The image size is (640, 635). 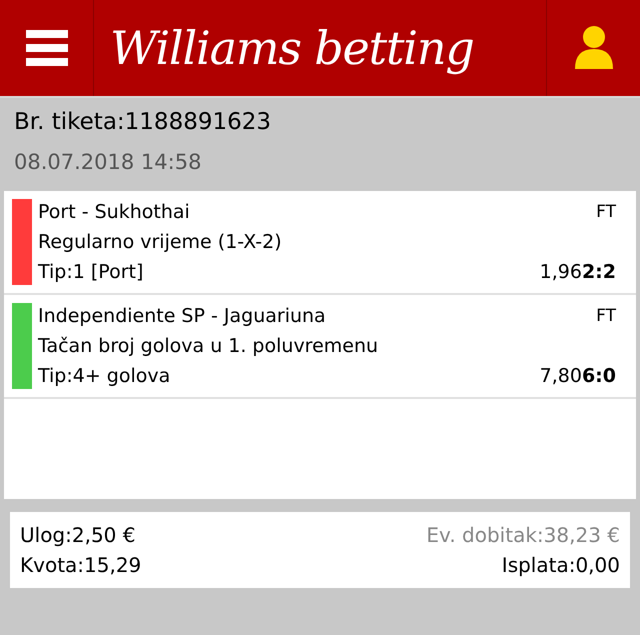 What do you see at coordinates (91, 272) in the screenshot?
I see `tip-text: Tip:1 [Port]` at bounding box center [91, 272].